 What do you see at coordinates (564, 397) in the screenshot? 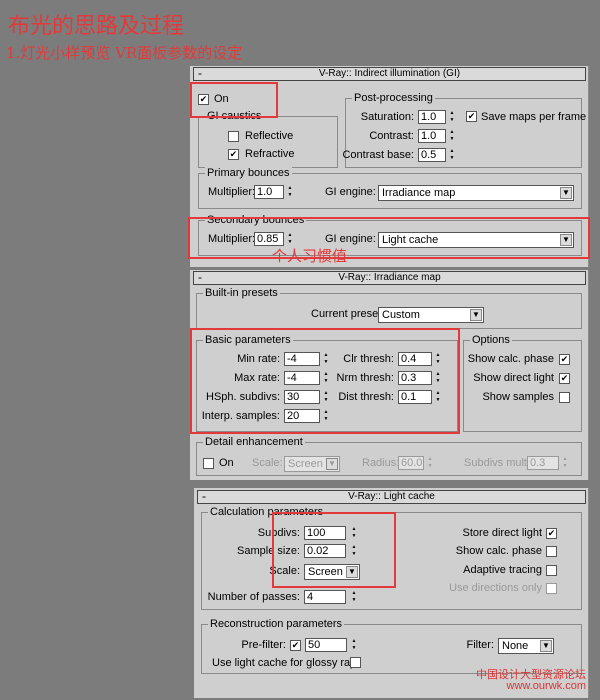
I see `show-samples-checkbox` at bounding box center [564, 397].